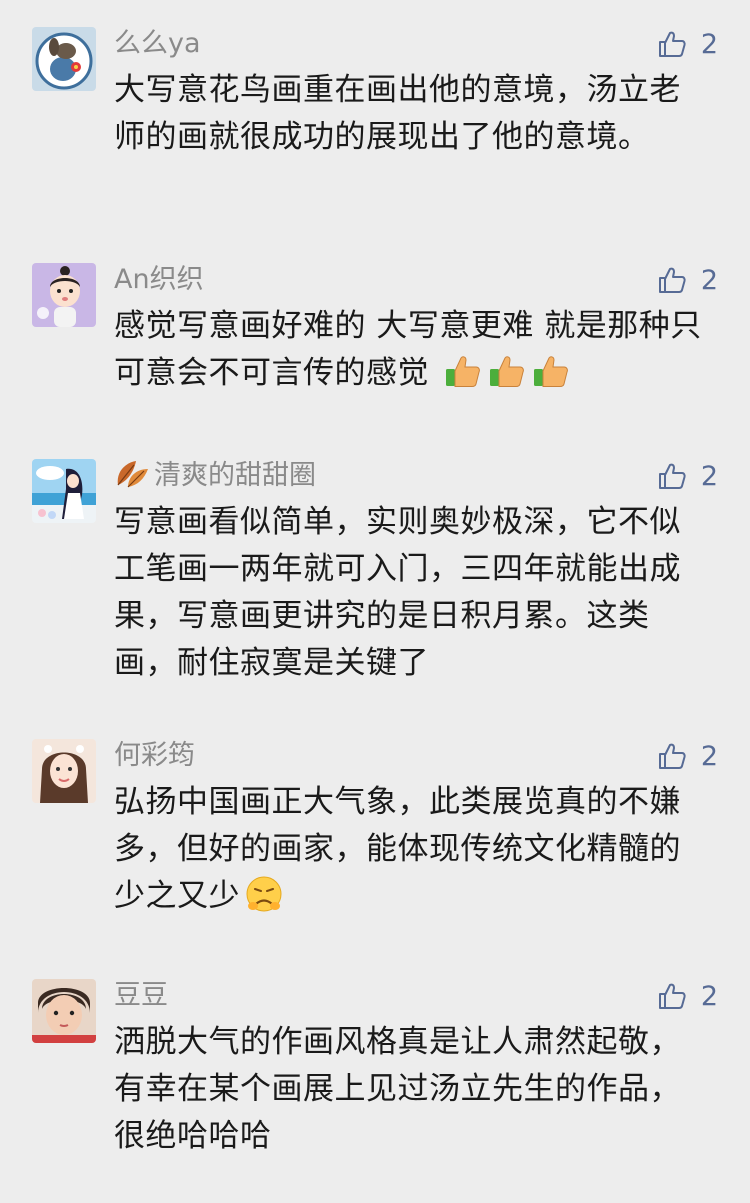 This screenshot has height=1203, width=750. Describe the element at coordinates (235, 475) in the screenshot. I see `nickname-text: 清爽的甜甜圈` at that location.